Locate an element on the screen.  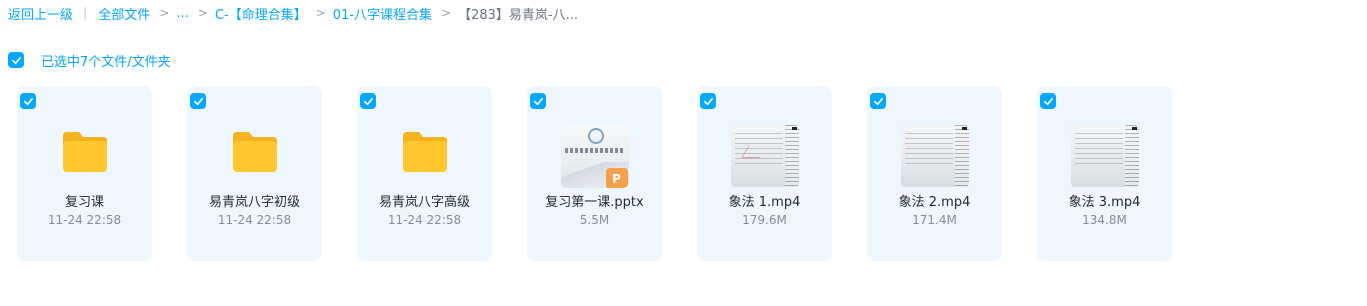
file-card-video: 象法 3.mp4 134.8M is located at coordinates (1104, 173).